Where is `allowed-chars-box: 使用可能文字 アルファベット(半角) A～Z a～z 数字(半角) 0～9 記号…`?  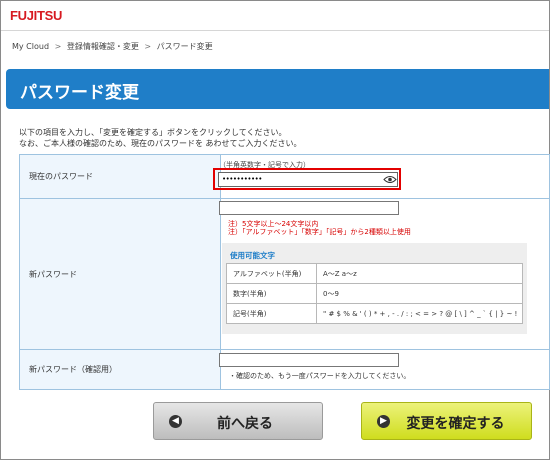
allowed-chars-box: 使用可能文字 アルファベット(半角) A～Z a～z 数字(半角) 0～9 記号… is located at coordinates (374, 288).